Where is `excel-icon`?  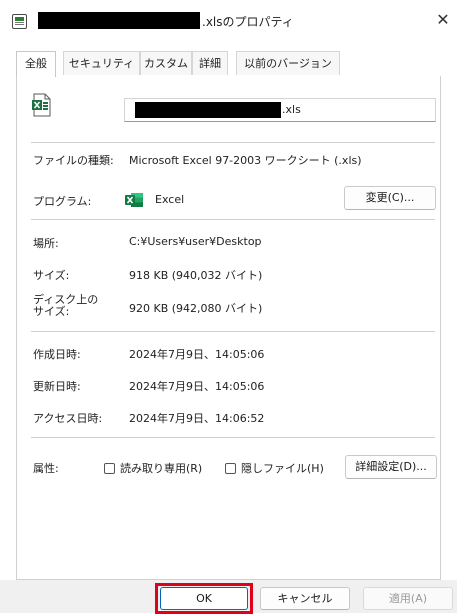
excel-icon is located at coordinates (134, 200).